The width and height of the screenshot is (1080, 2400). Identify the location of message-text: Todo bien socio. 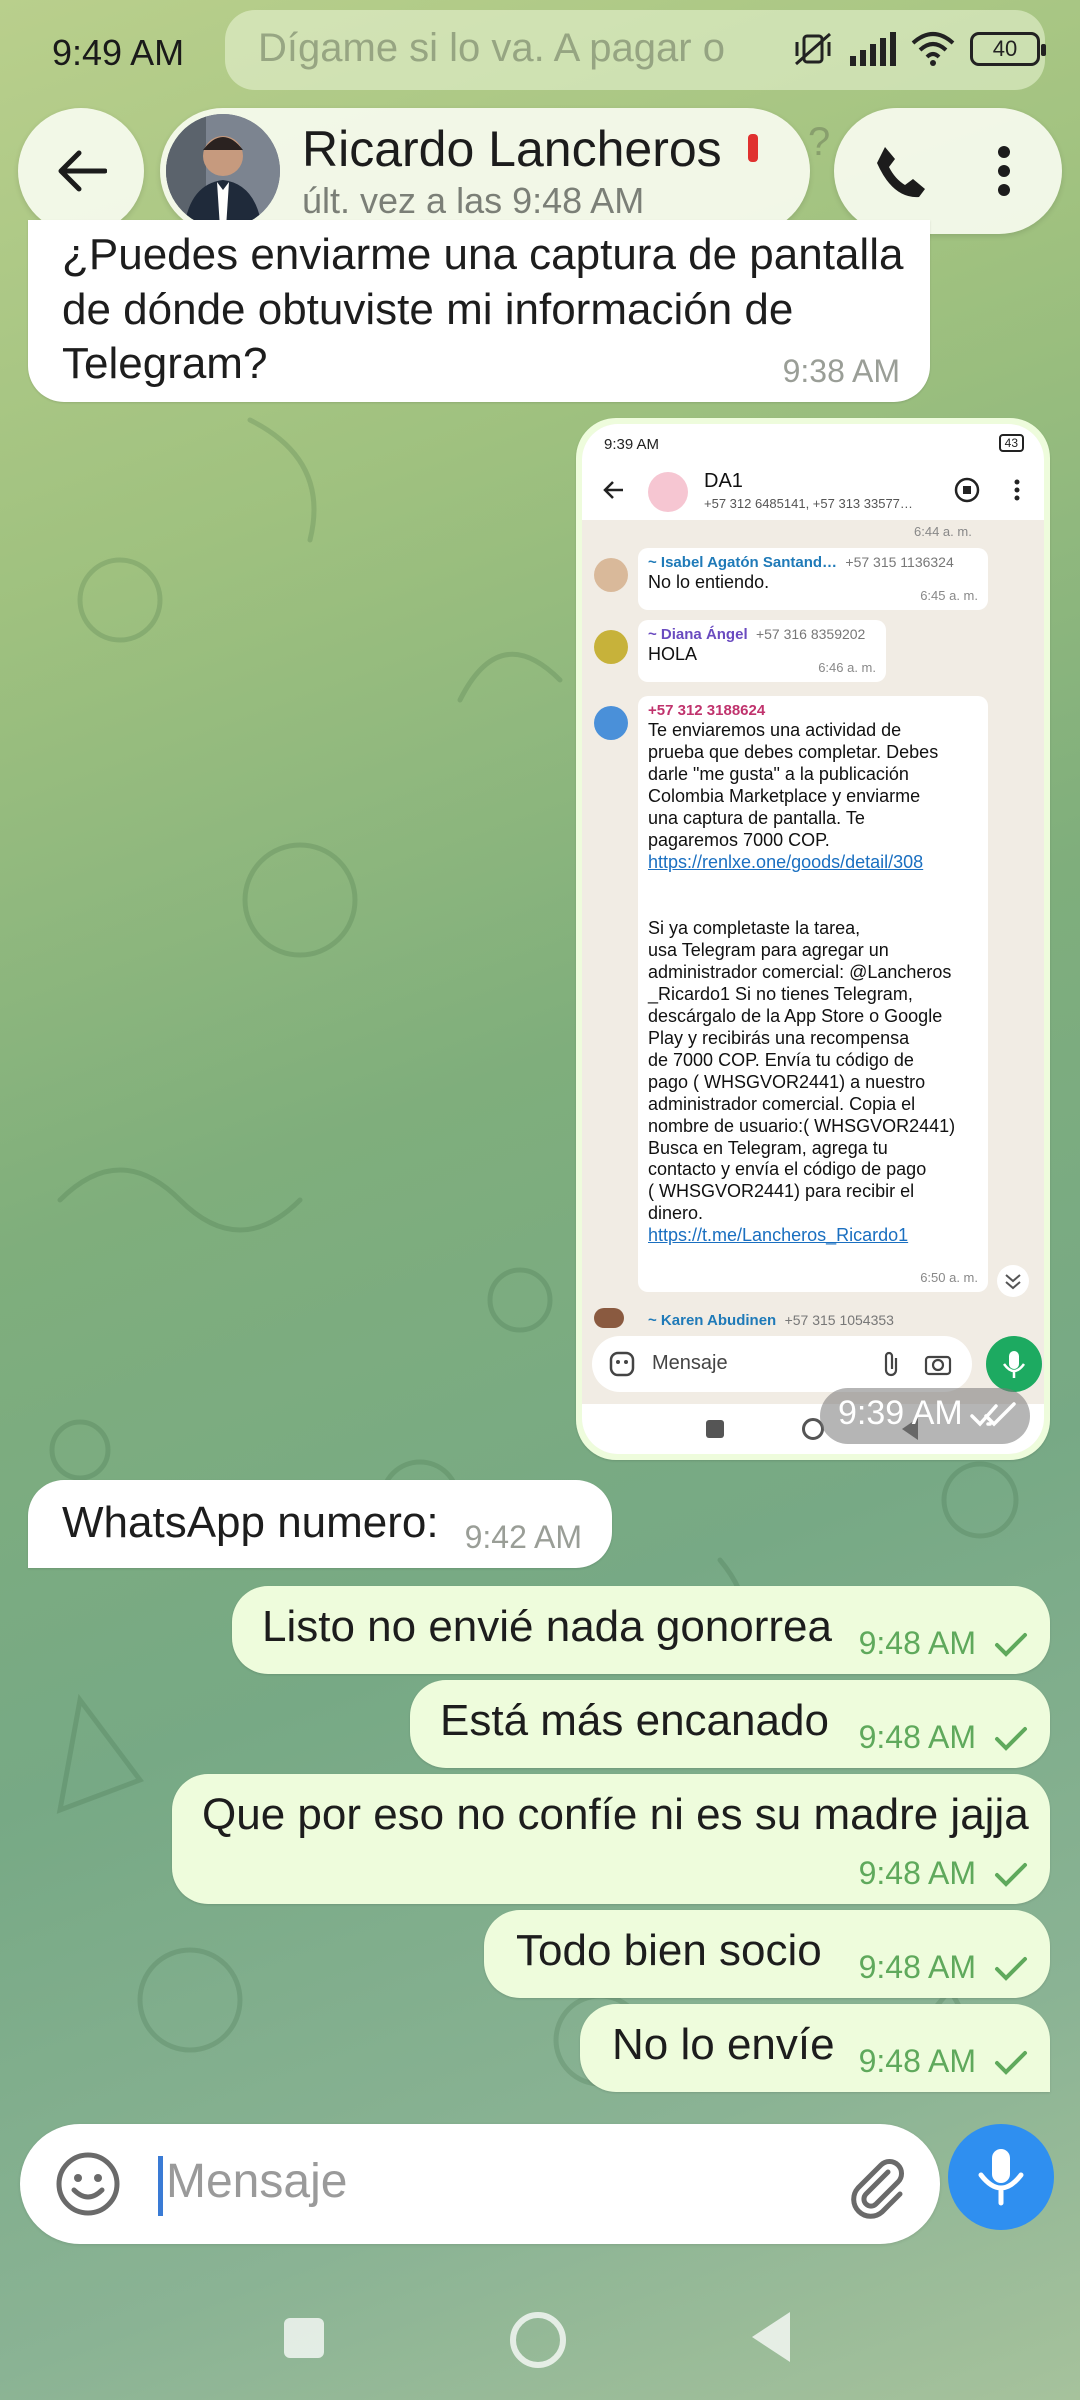
(669, 1950).